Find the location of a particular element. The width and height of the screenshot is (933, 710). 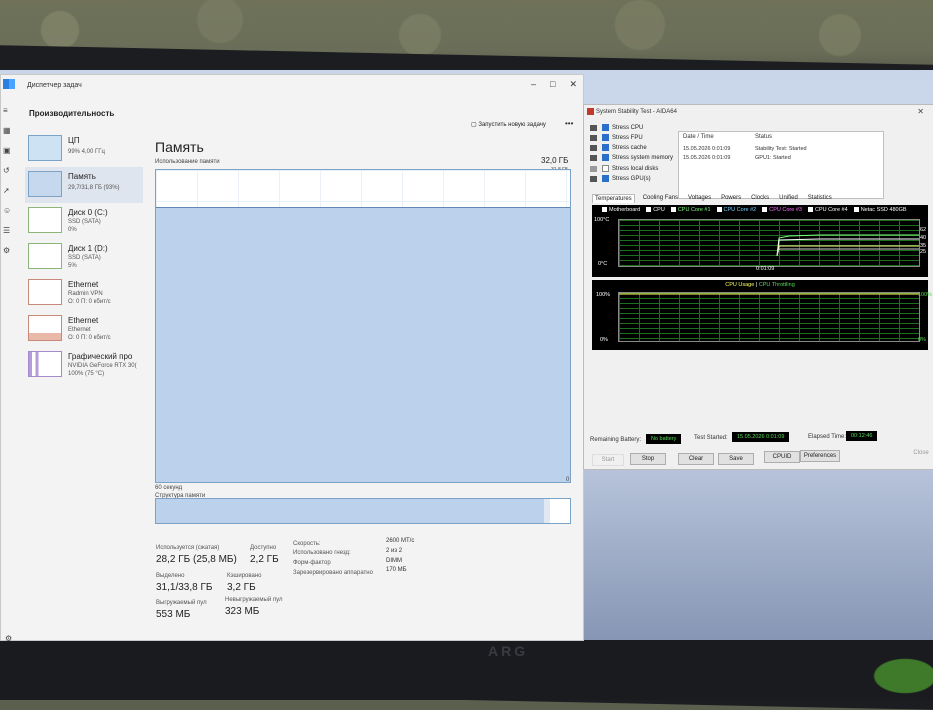

stress-gpu-checkbox: Stress GPU(s) is located at coordinates (626, 178).